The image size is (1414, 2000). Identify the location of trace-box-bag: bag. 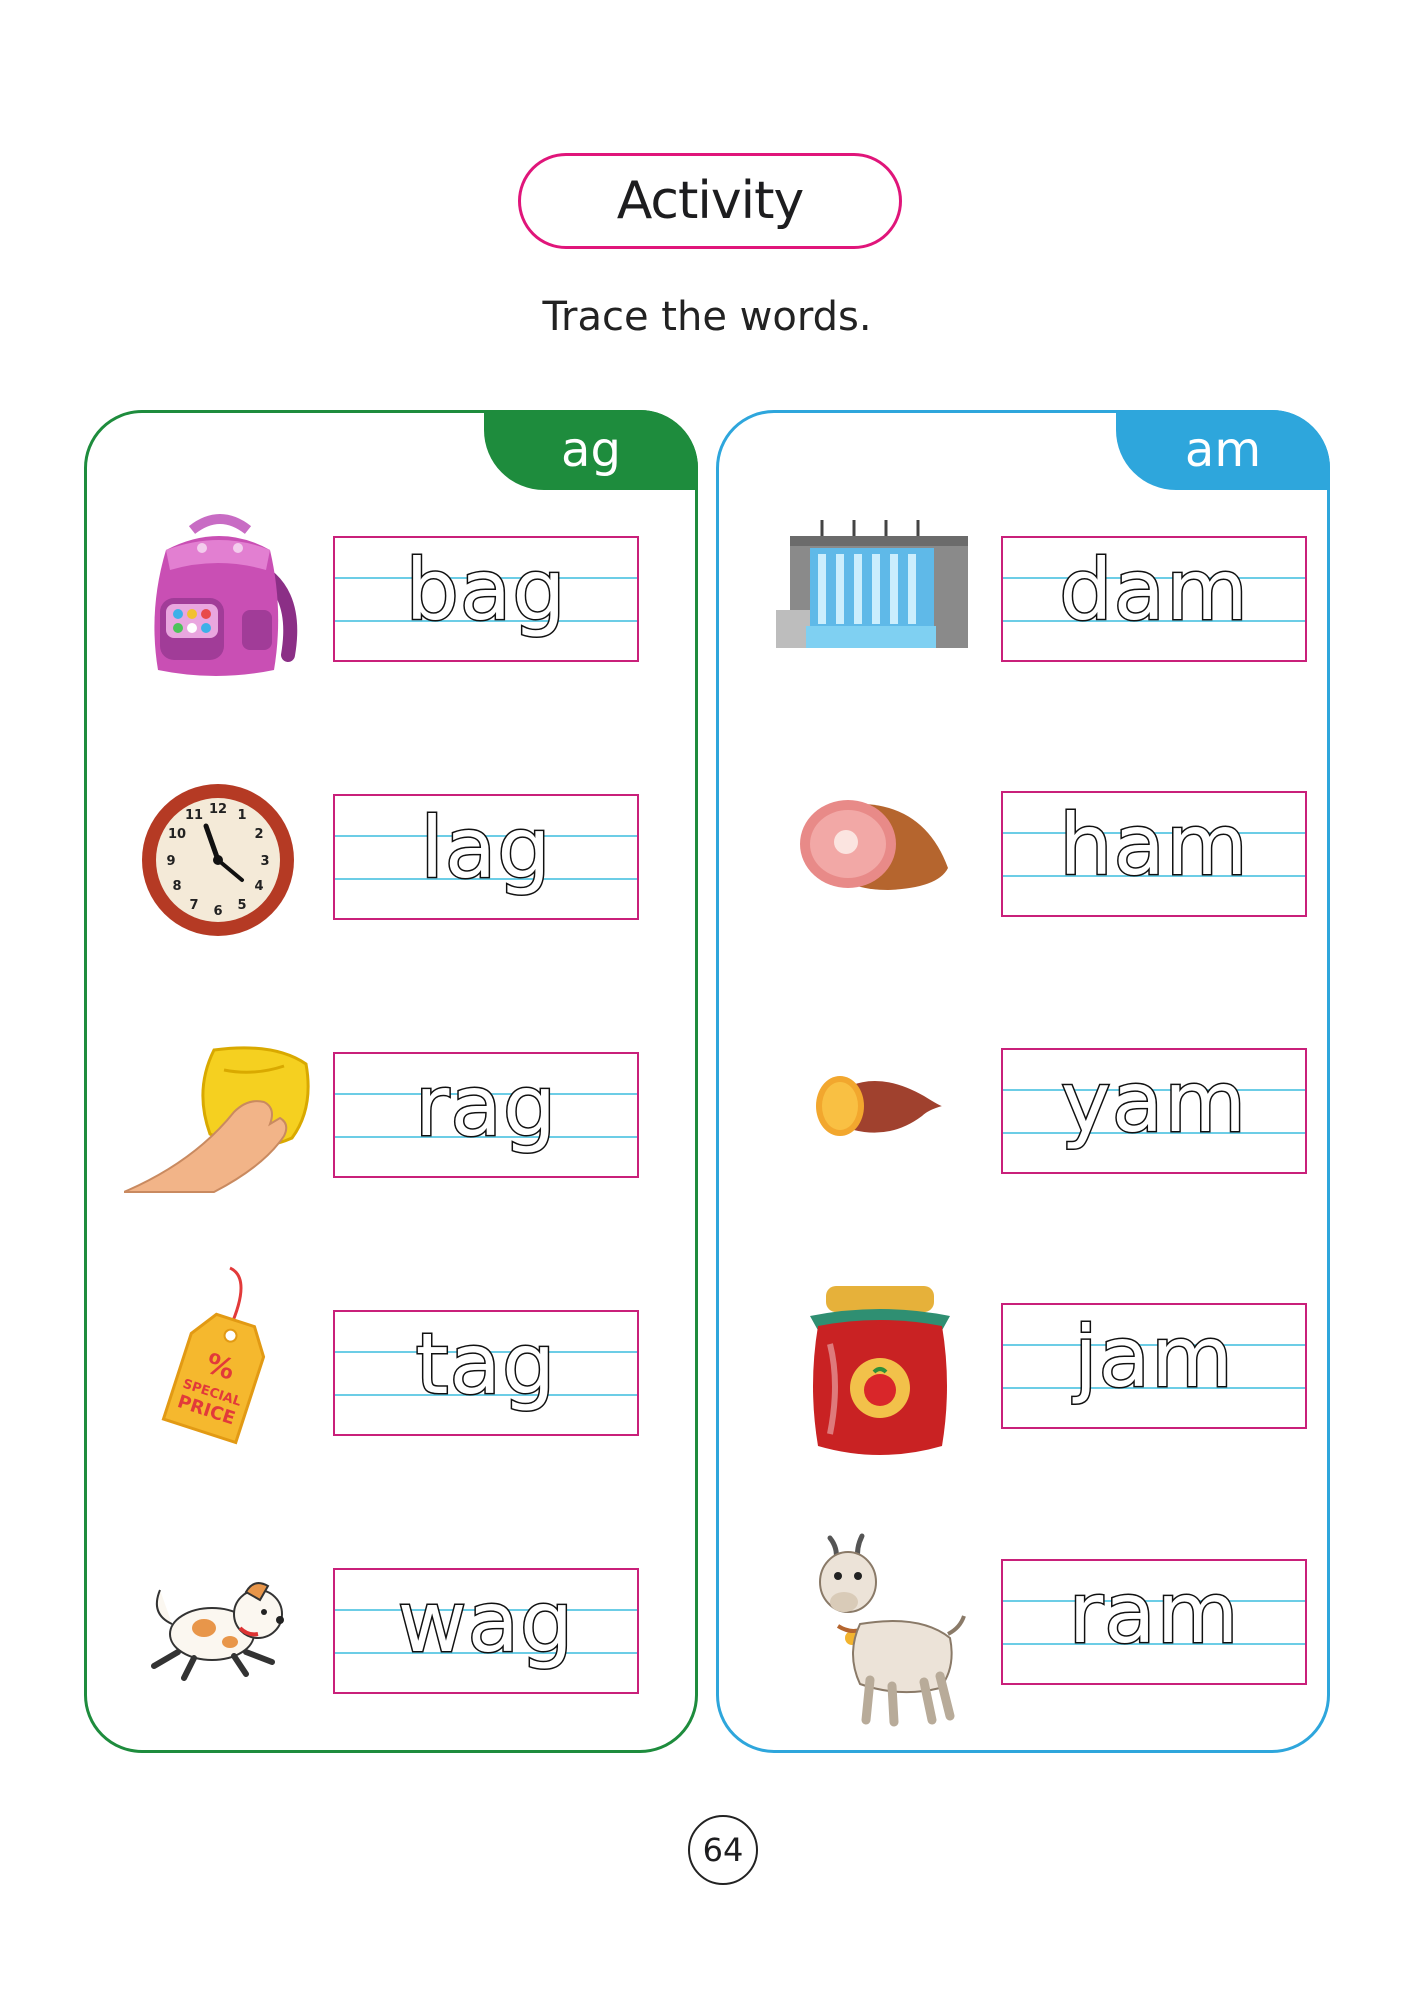
(486, 599).